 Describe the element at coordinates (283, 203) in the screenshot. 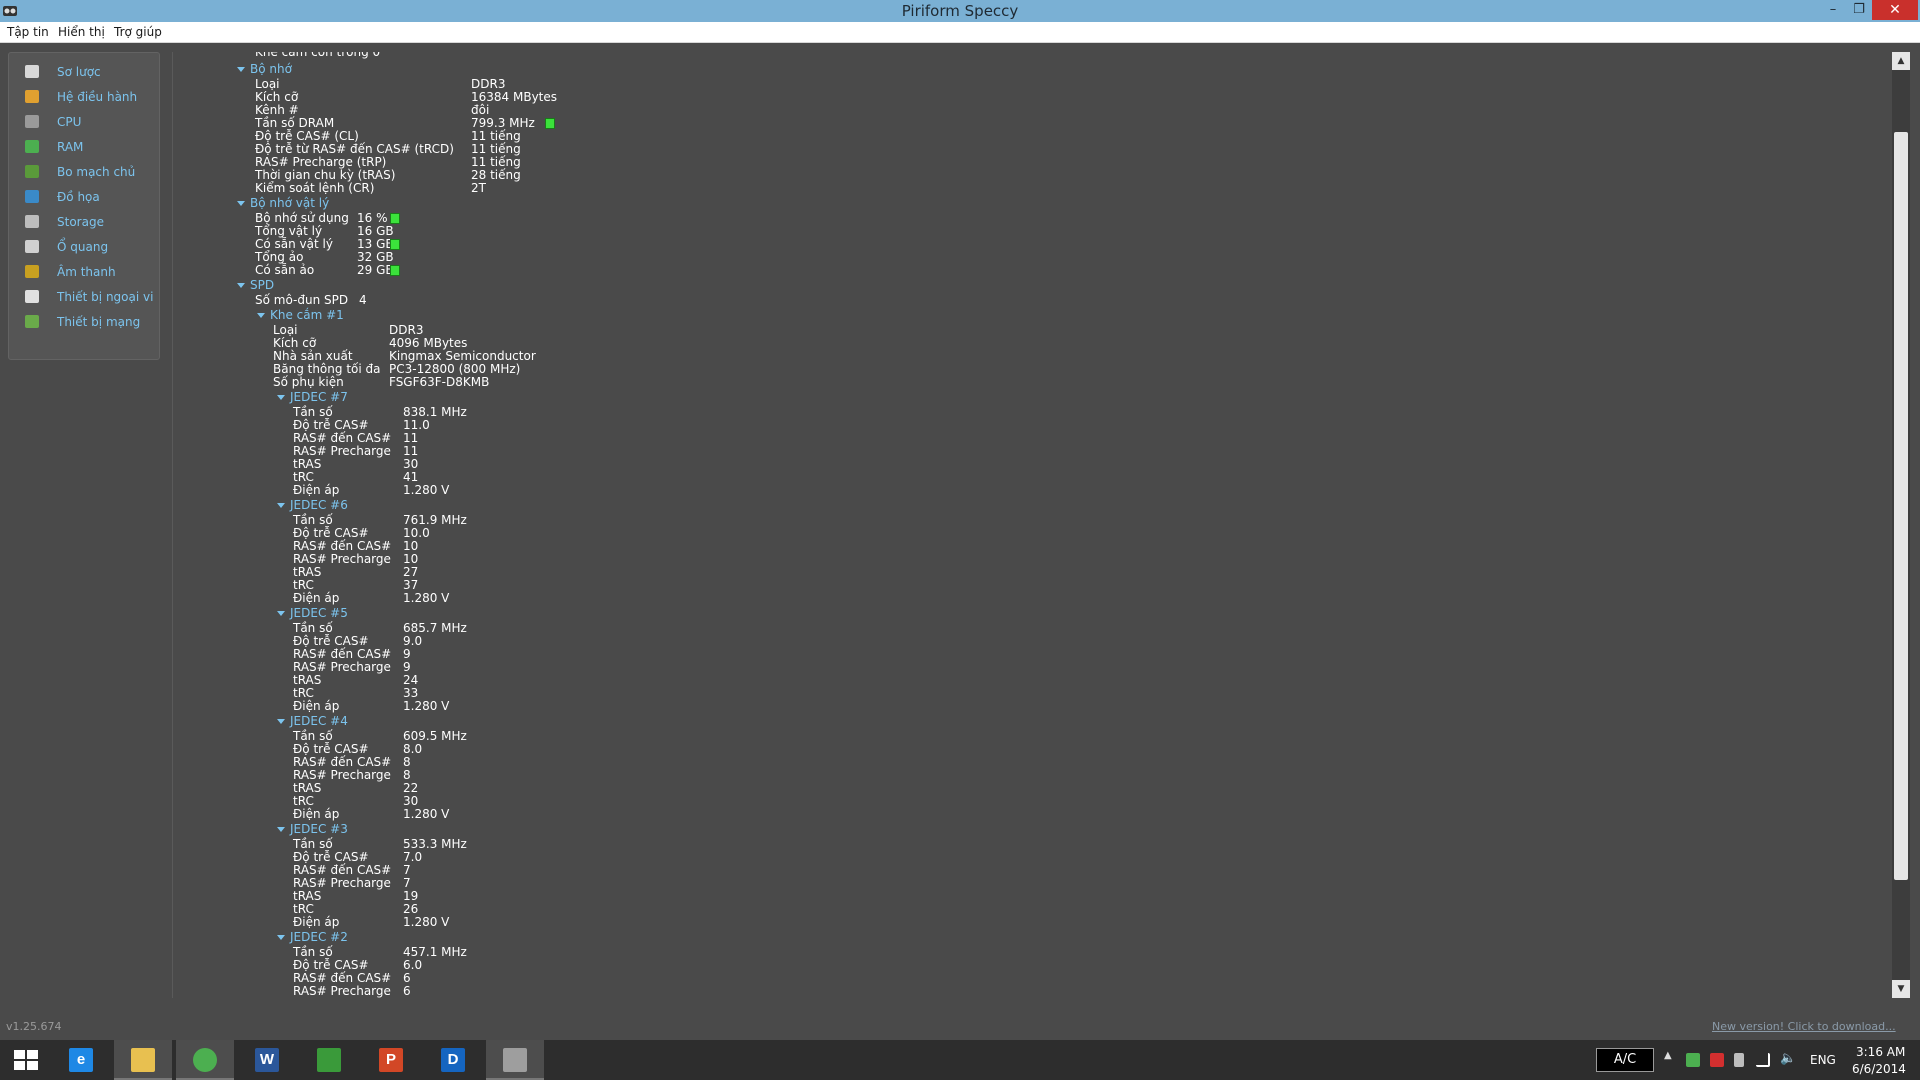

I see `section-physical-memory: Bộ nhớ vật lý` at that location.